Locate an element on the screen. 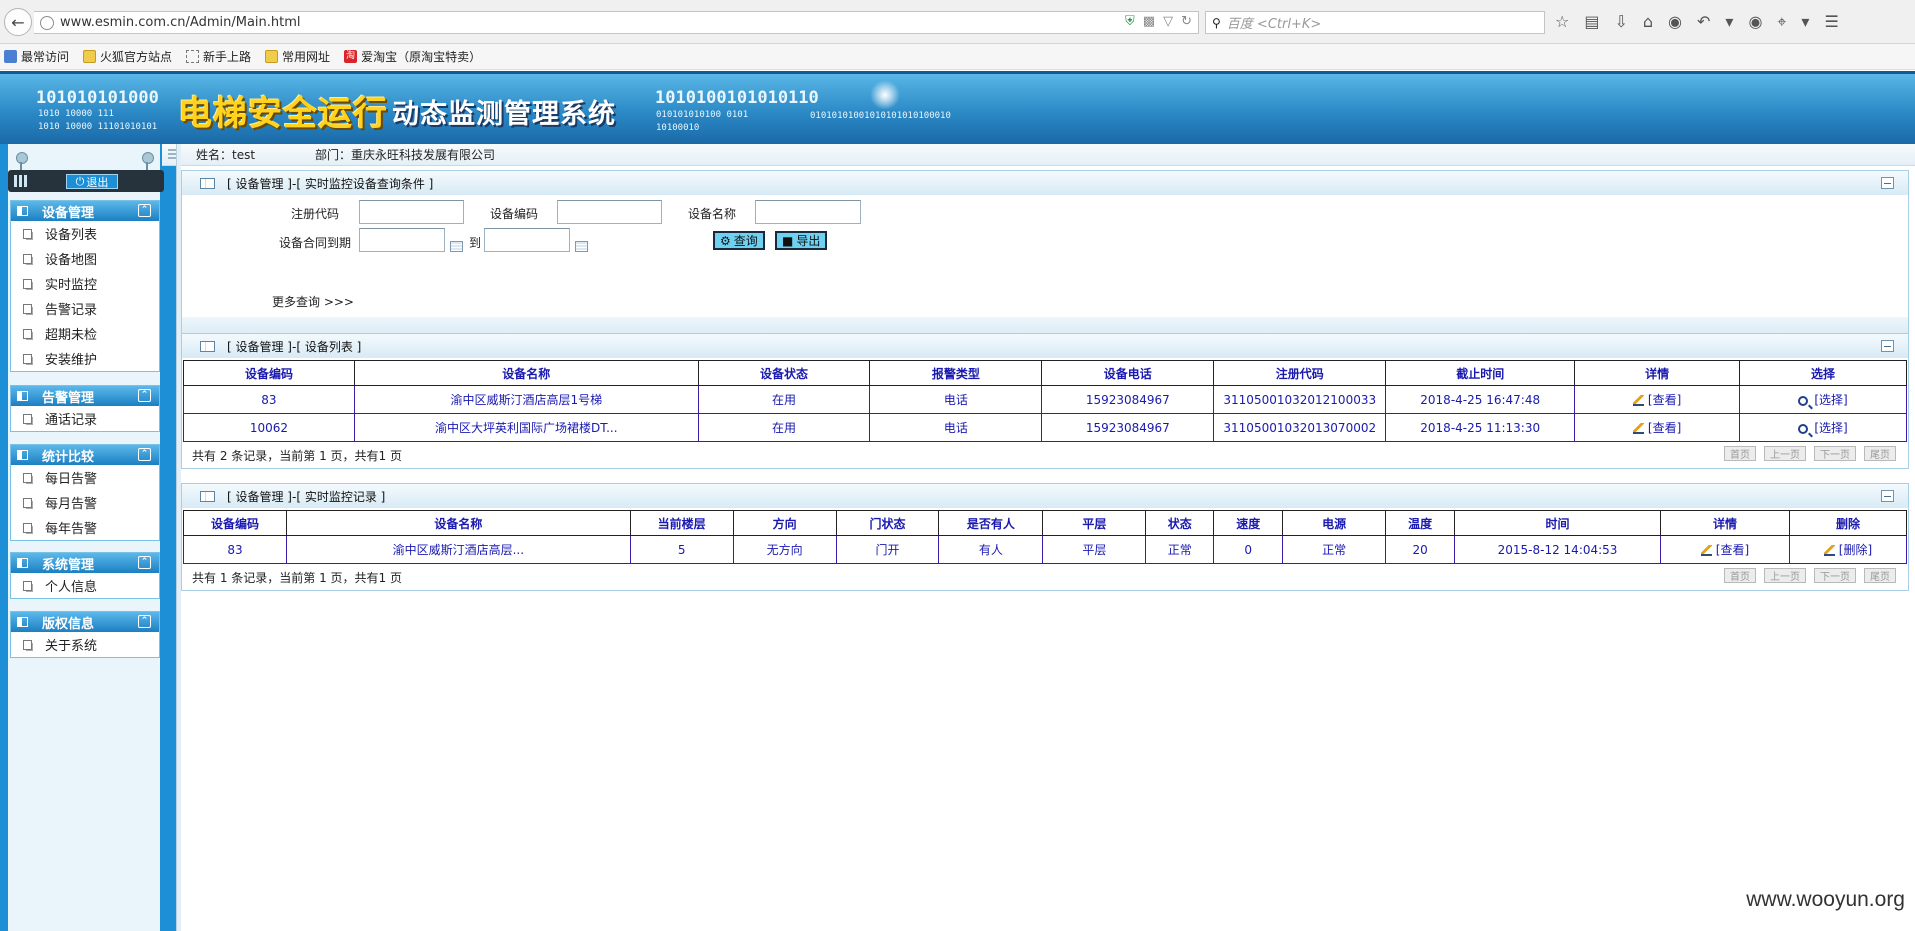 The width and height of the screenshot is (1915, 931). sidebar-item-device-list: 设备列表 is located at coordinates (85, 233).